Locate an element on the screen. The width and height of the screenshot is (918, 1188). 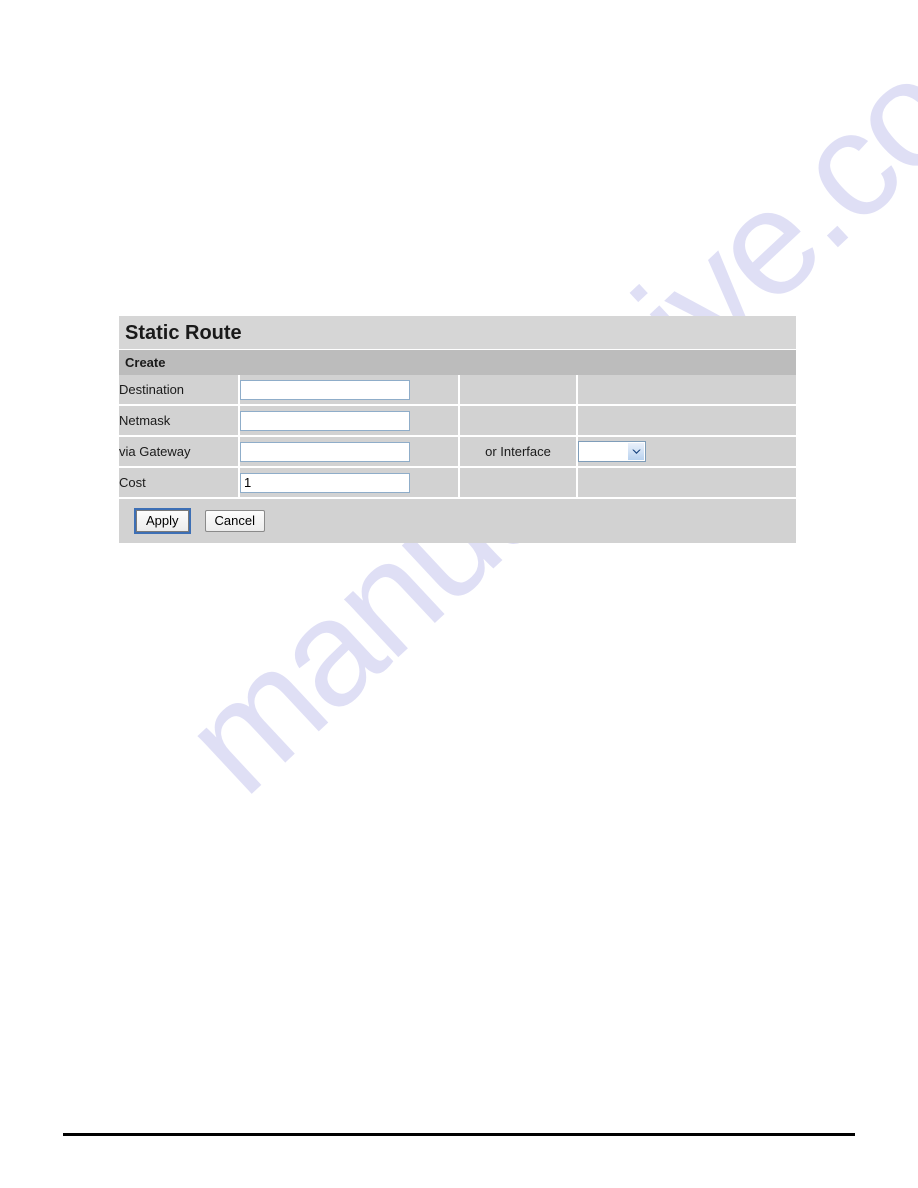
panel-title-bar: Static Route is located at coordinates (457, 332).